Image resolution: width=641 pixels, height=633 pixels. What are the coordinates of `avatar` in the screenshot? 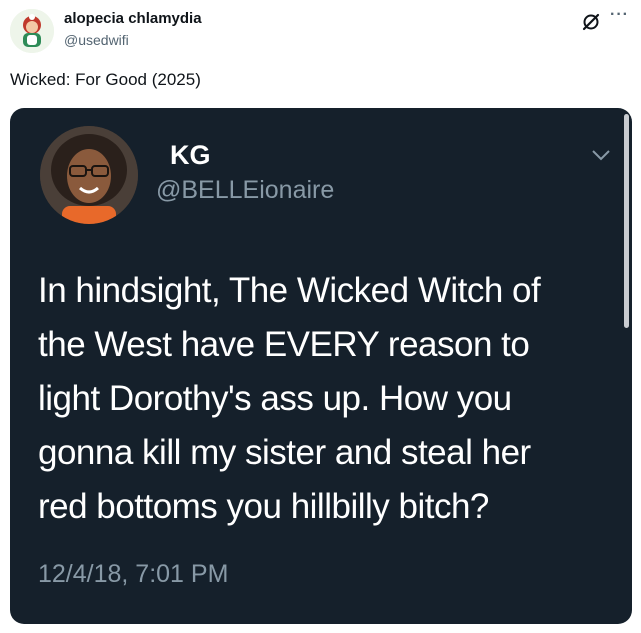 It's located at (32, 31).